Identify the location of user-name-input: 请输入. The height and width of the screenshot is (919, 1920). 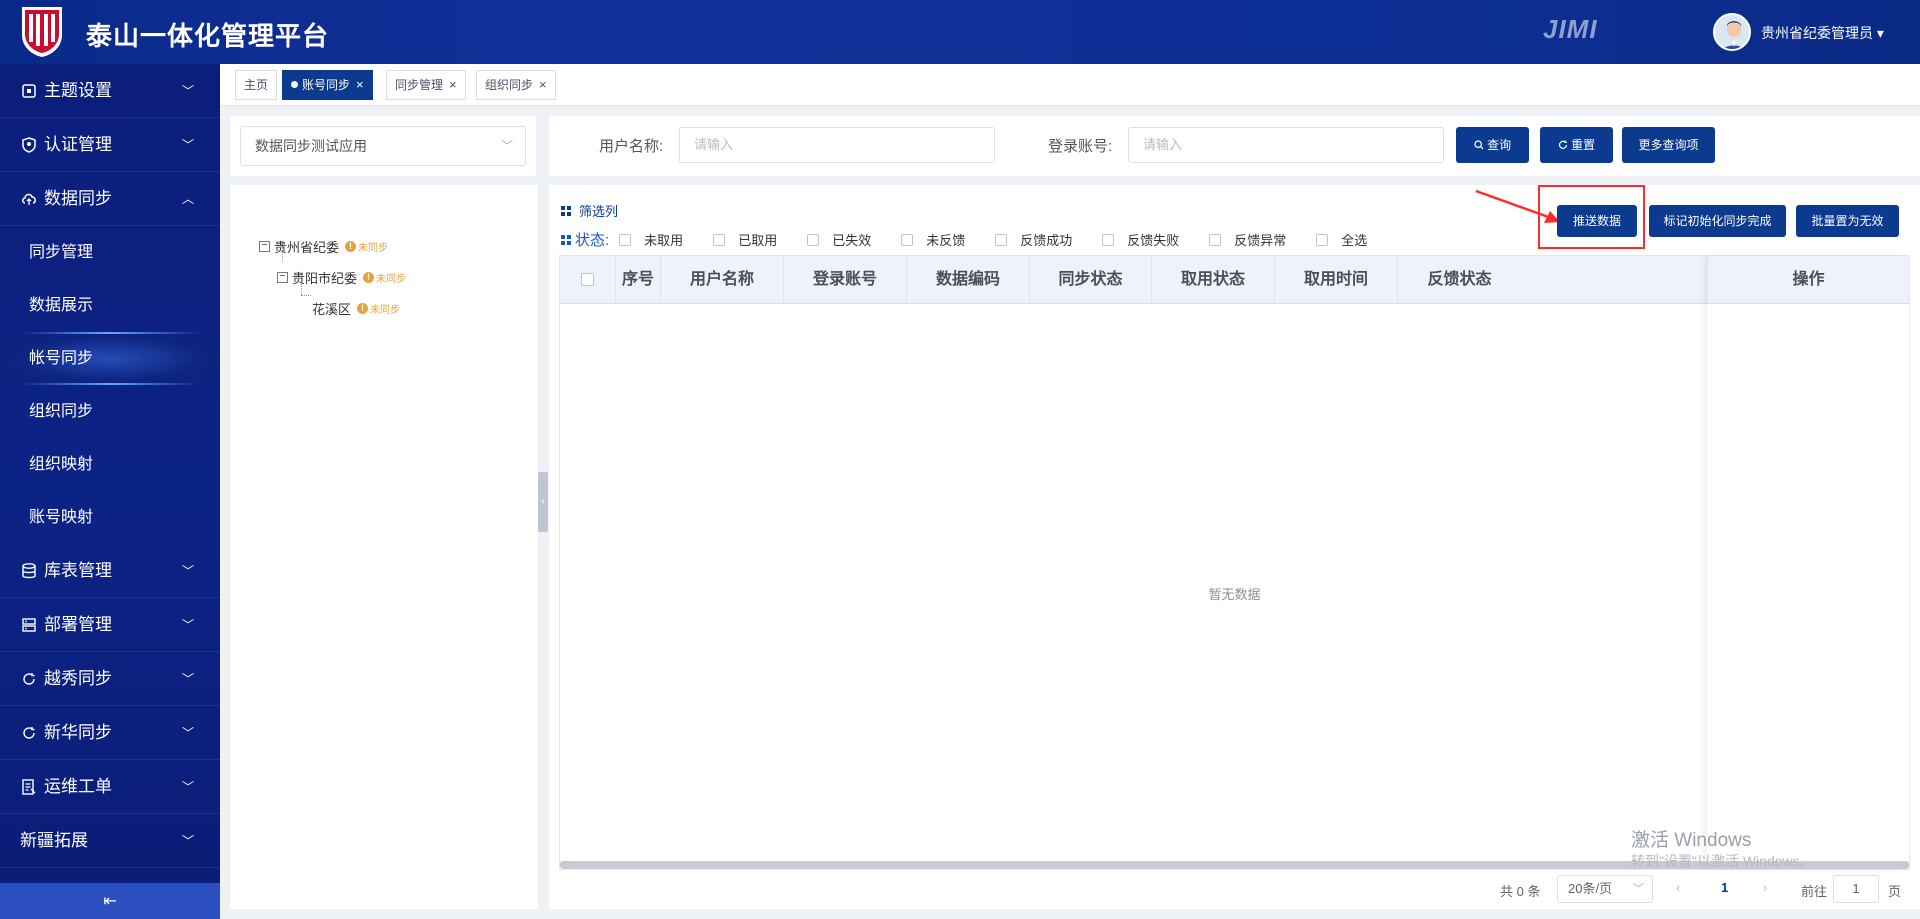
(837, 145).